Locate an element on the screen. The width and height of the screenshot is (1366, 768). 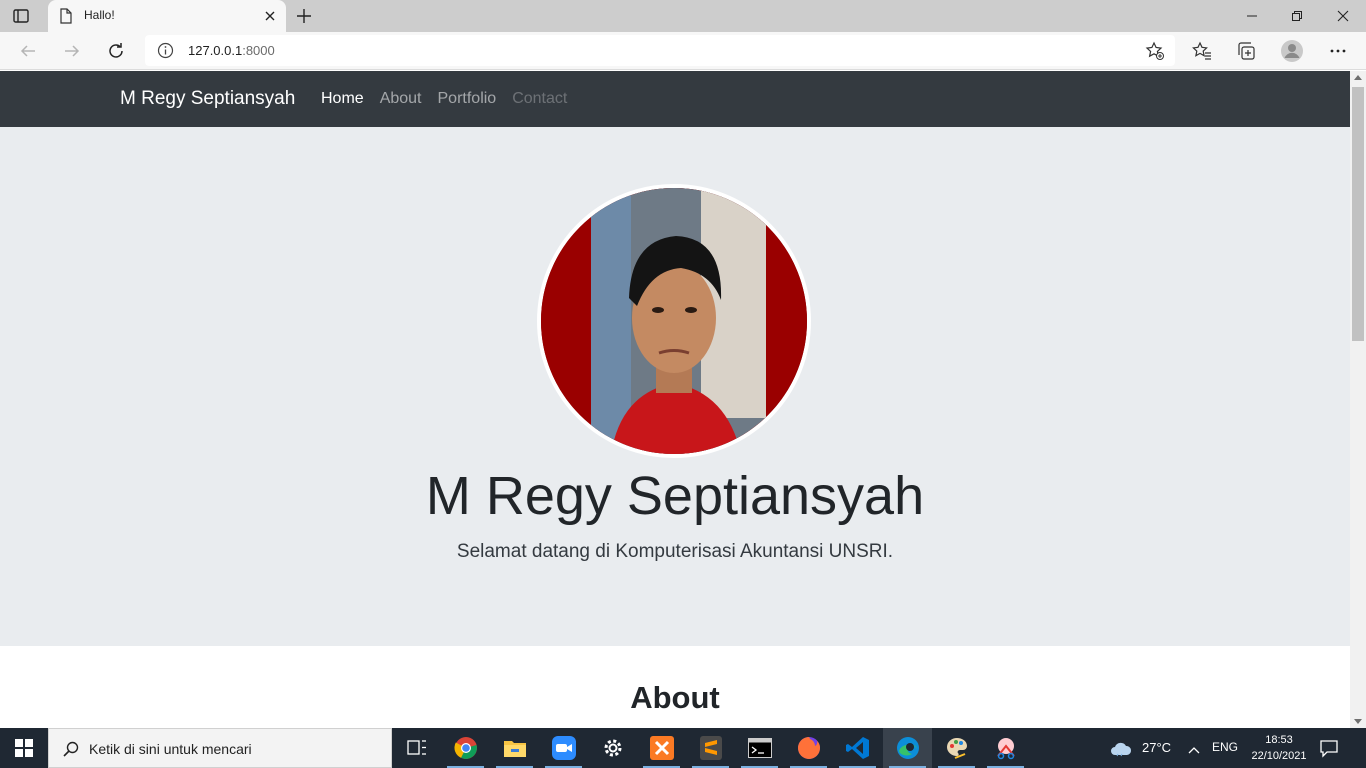
address-bar: 127.0.0.1:8000 is located at coordinates (683, 51).